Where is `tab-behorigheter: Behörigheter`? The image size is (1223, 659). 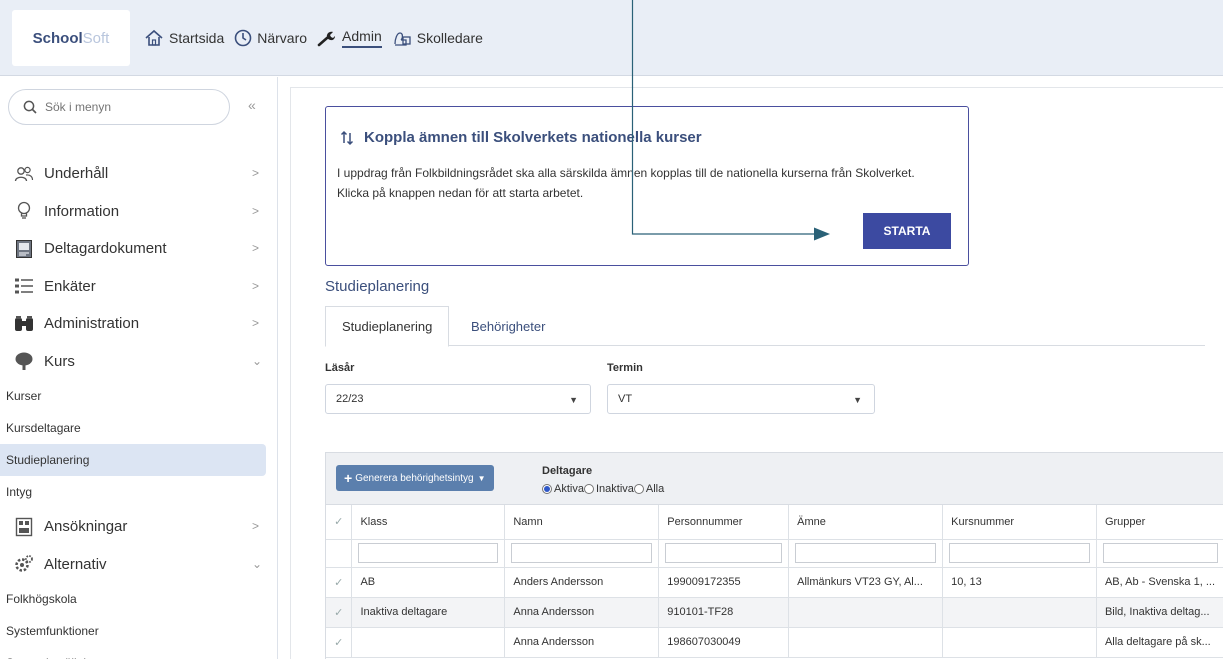
tab-behorigheter: Behörigheter is located at coordinates (508, 326).